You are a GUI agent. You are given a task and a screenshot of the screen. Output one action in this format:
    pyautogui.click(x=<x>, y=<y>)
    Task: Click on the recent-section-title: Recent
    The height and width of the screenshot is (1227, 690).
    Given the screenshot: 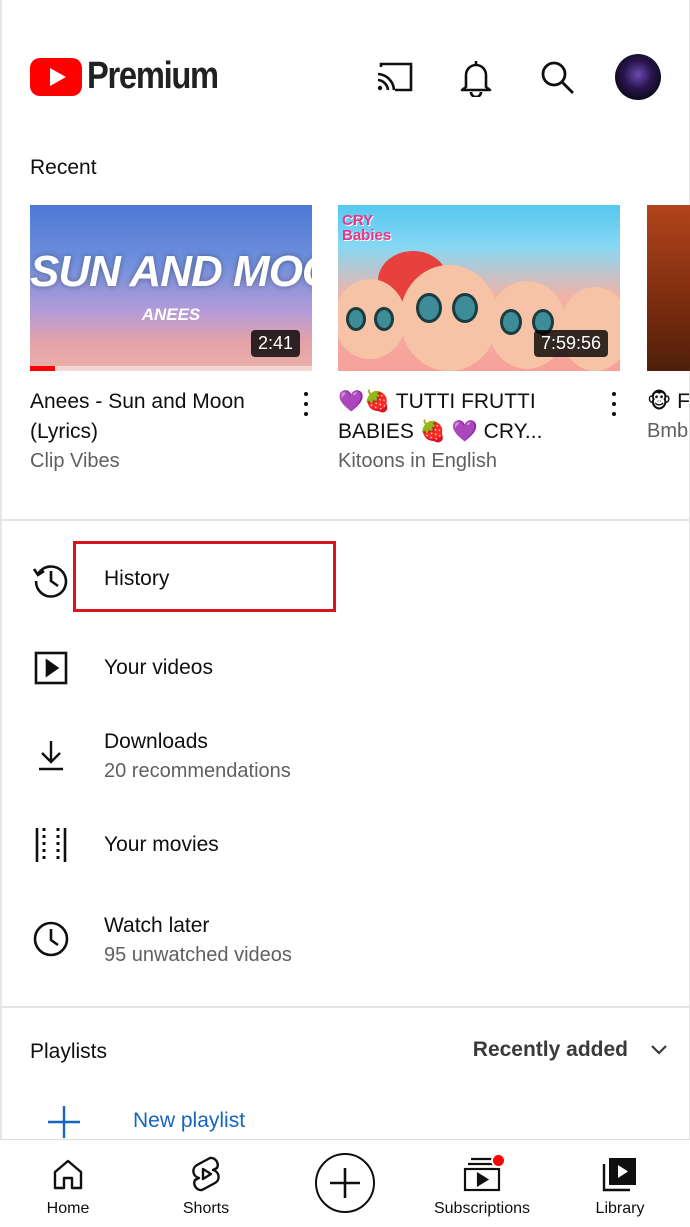 What is the action you would take?
    pyautogui.click(x=63, y=167)
    